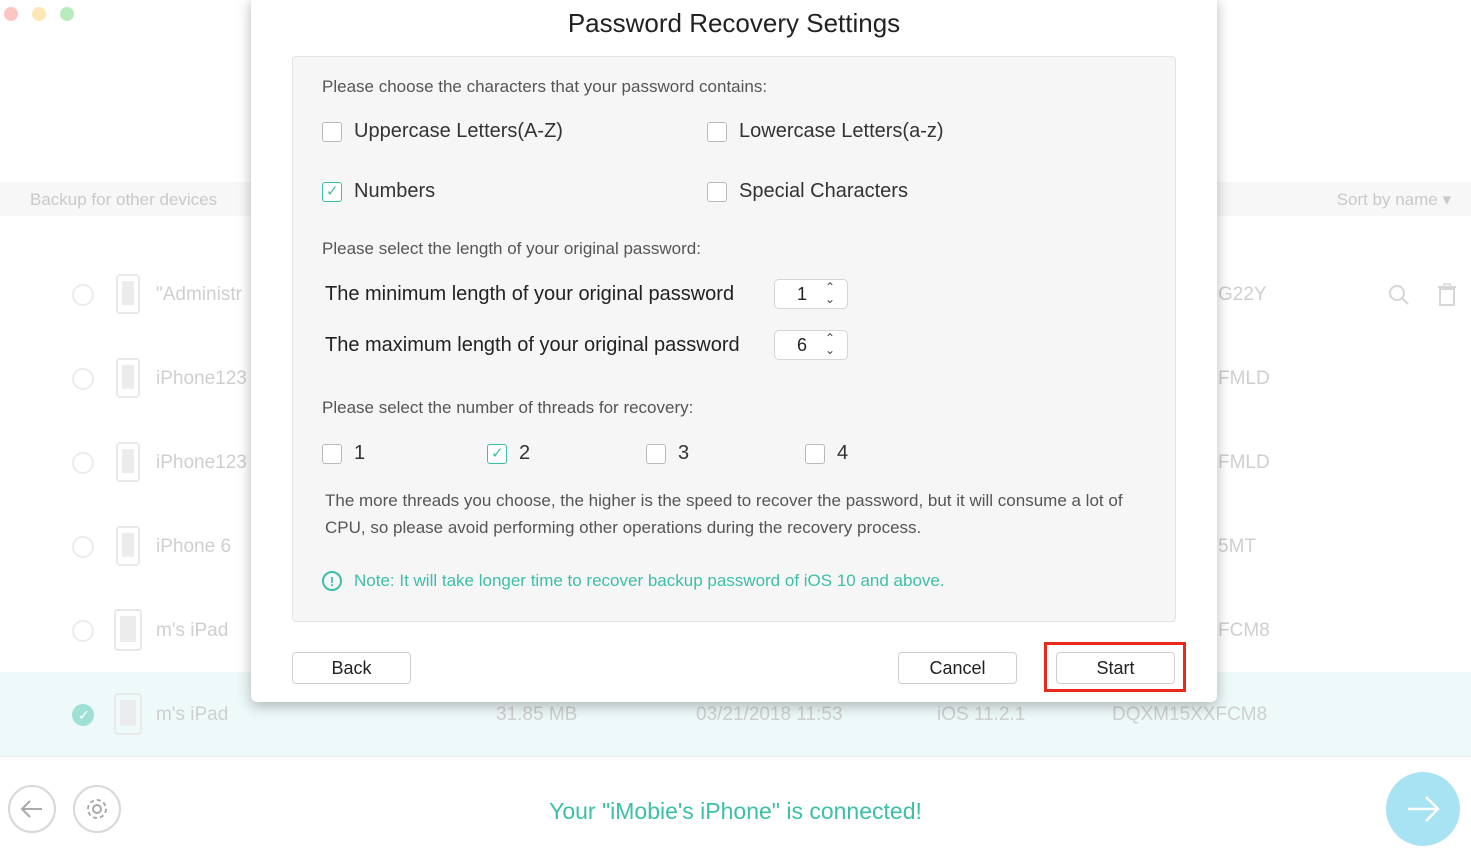 This screenshot has width=1471, height=858. Describe the element at coordinates (1244, 630) in the screenshot. I see `row-serial: FCM8` at that location.